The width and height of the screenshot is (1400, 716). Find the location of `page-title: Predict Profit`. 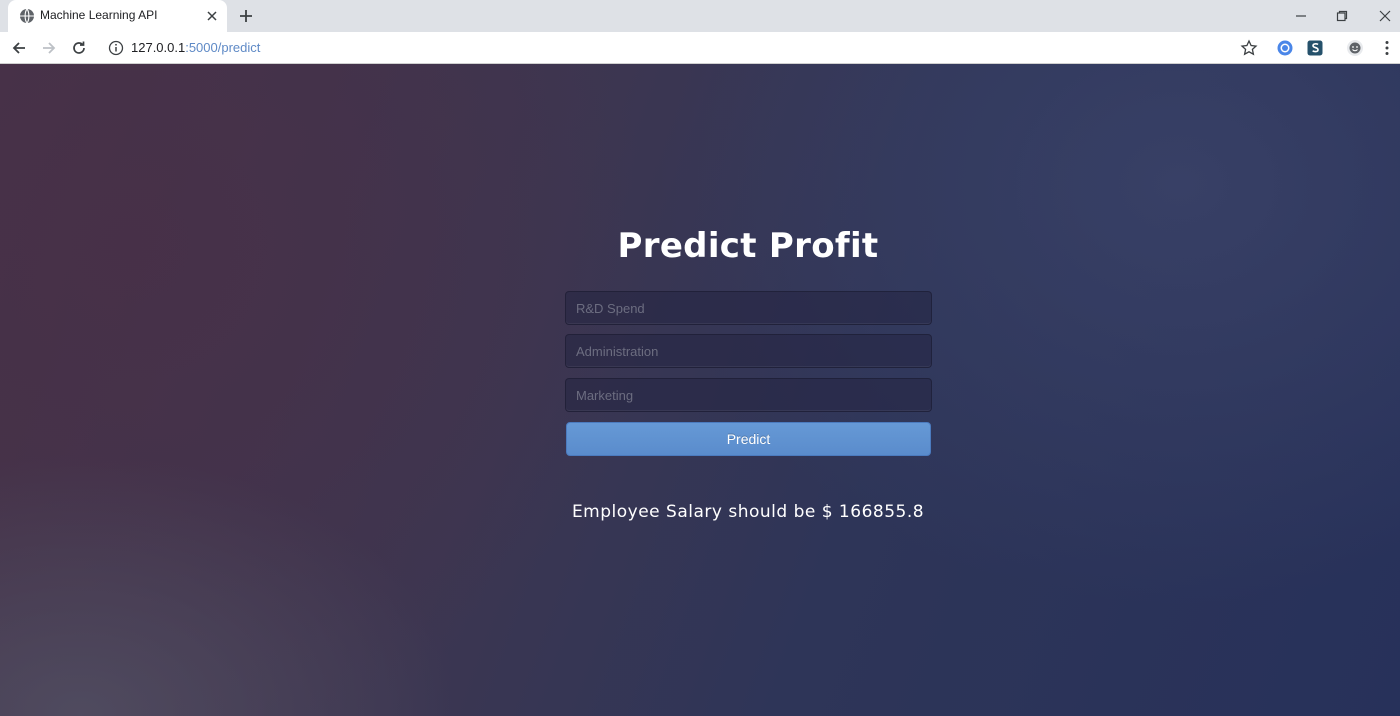

page-title: Predict Profit is located at coordinates (748, 246).